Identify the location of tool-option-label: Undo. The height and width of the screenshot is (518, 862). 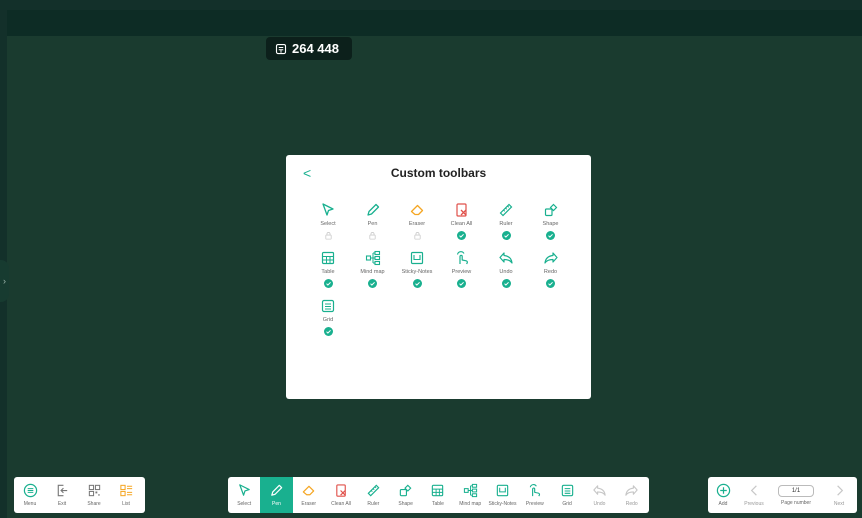
(506, 272).